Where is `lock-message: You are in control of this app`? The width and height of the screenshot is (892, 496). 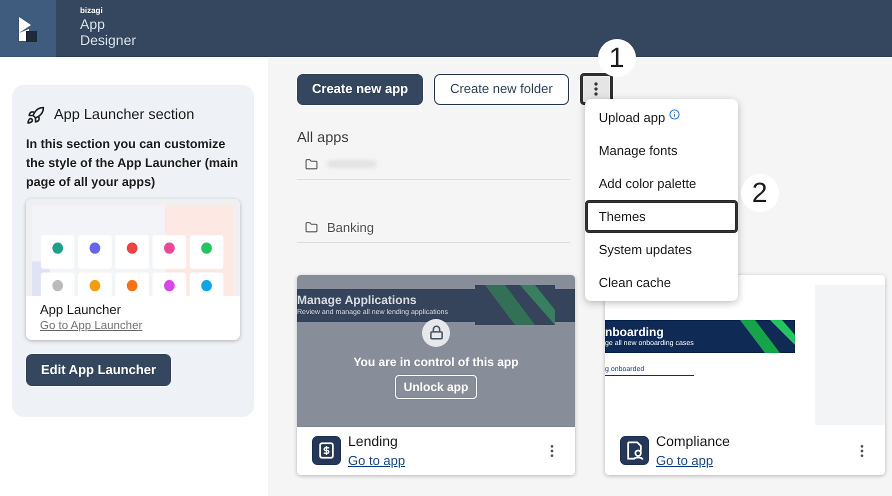
lock-message: You are in control of this app is located at coordinates (436, 362).